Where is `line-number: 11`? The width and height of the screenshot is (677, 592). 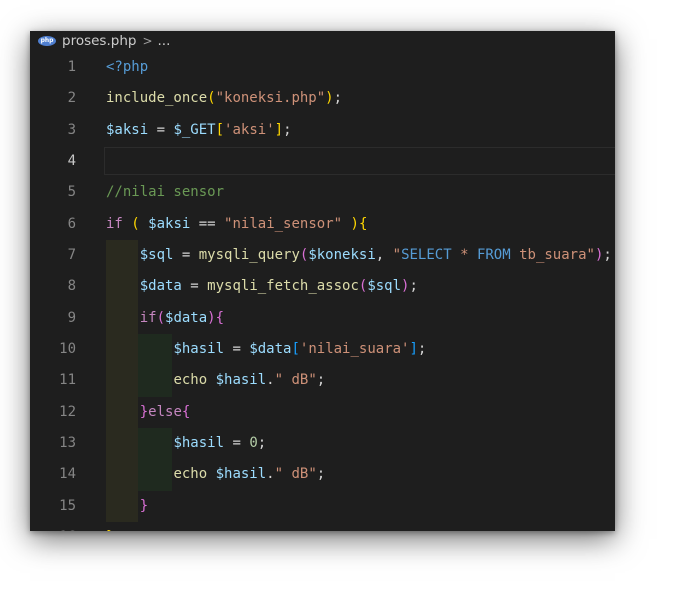 line-number: 11 is located at coordinates (67, 380).